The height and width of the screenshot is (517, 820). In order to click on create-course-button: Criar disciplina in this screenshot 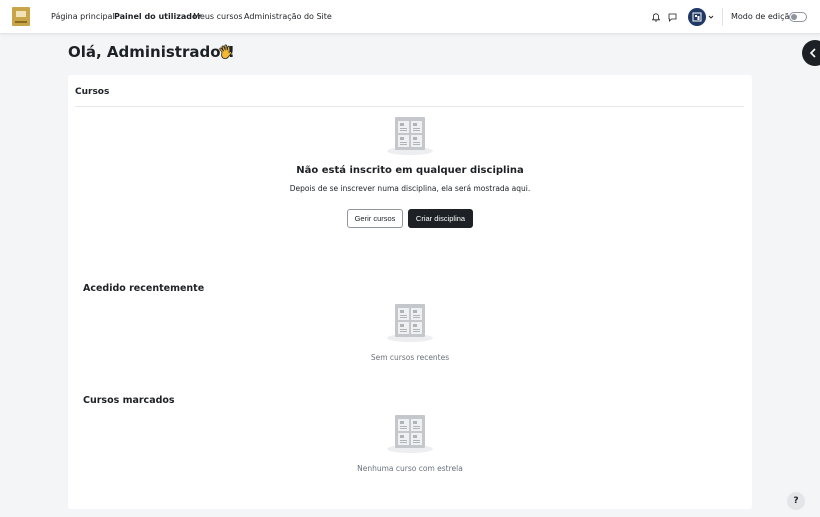, I will do `click(440, 218)`.